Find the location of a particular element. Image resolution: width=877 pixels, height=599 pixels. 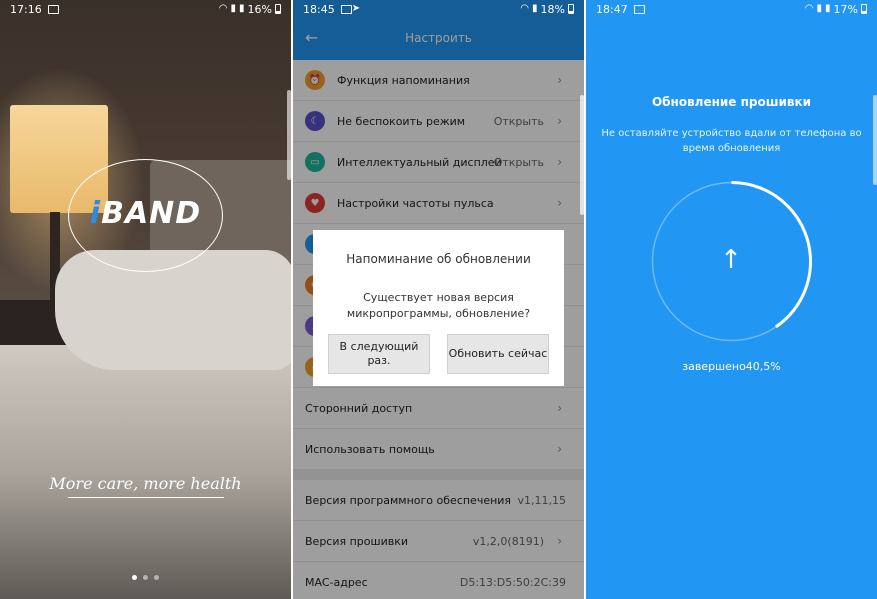

update-now-button: Обновить сейчас is located at coordinates (498, 354).